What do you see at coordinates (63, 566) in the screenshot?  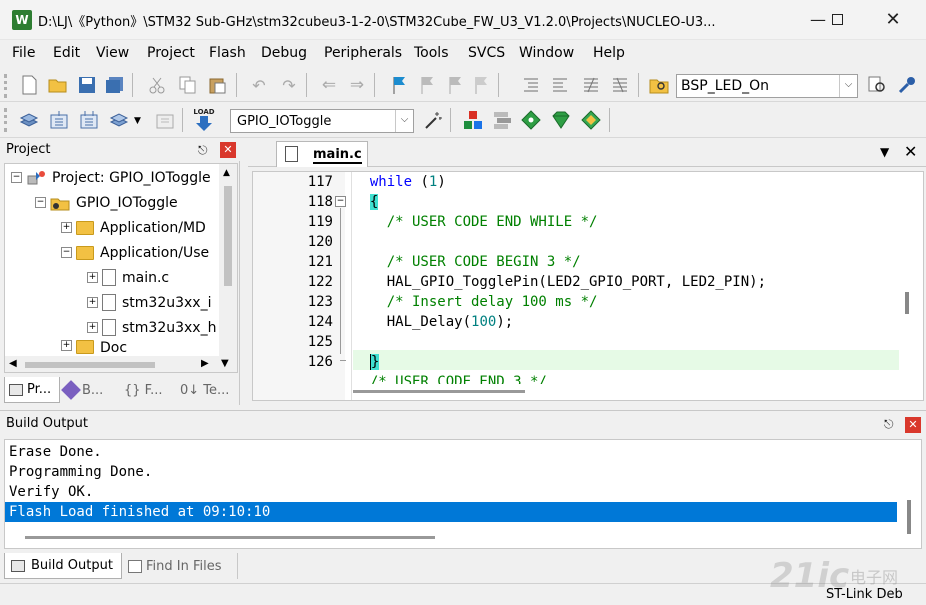 I see `tab-build-output: Build Output` at bounding box center [63, 566].